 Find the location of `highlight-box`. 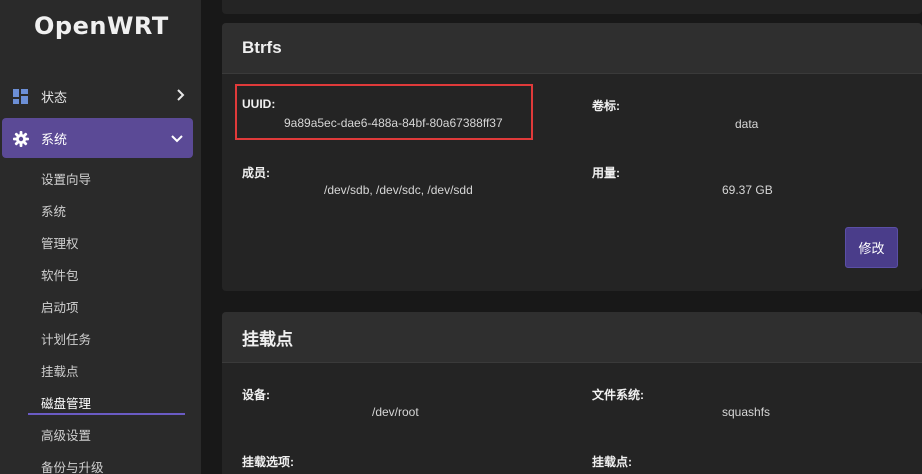

highlight-box is located at coordinates (384, 112).